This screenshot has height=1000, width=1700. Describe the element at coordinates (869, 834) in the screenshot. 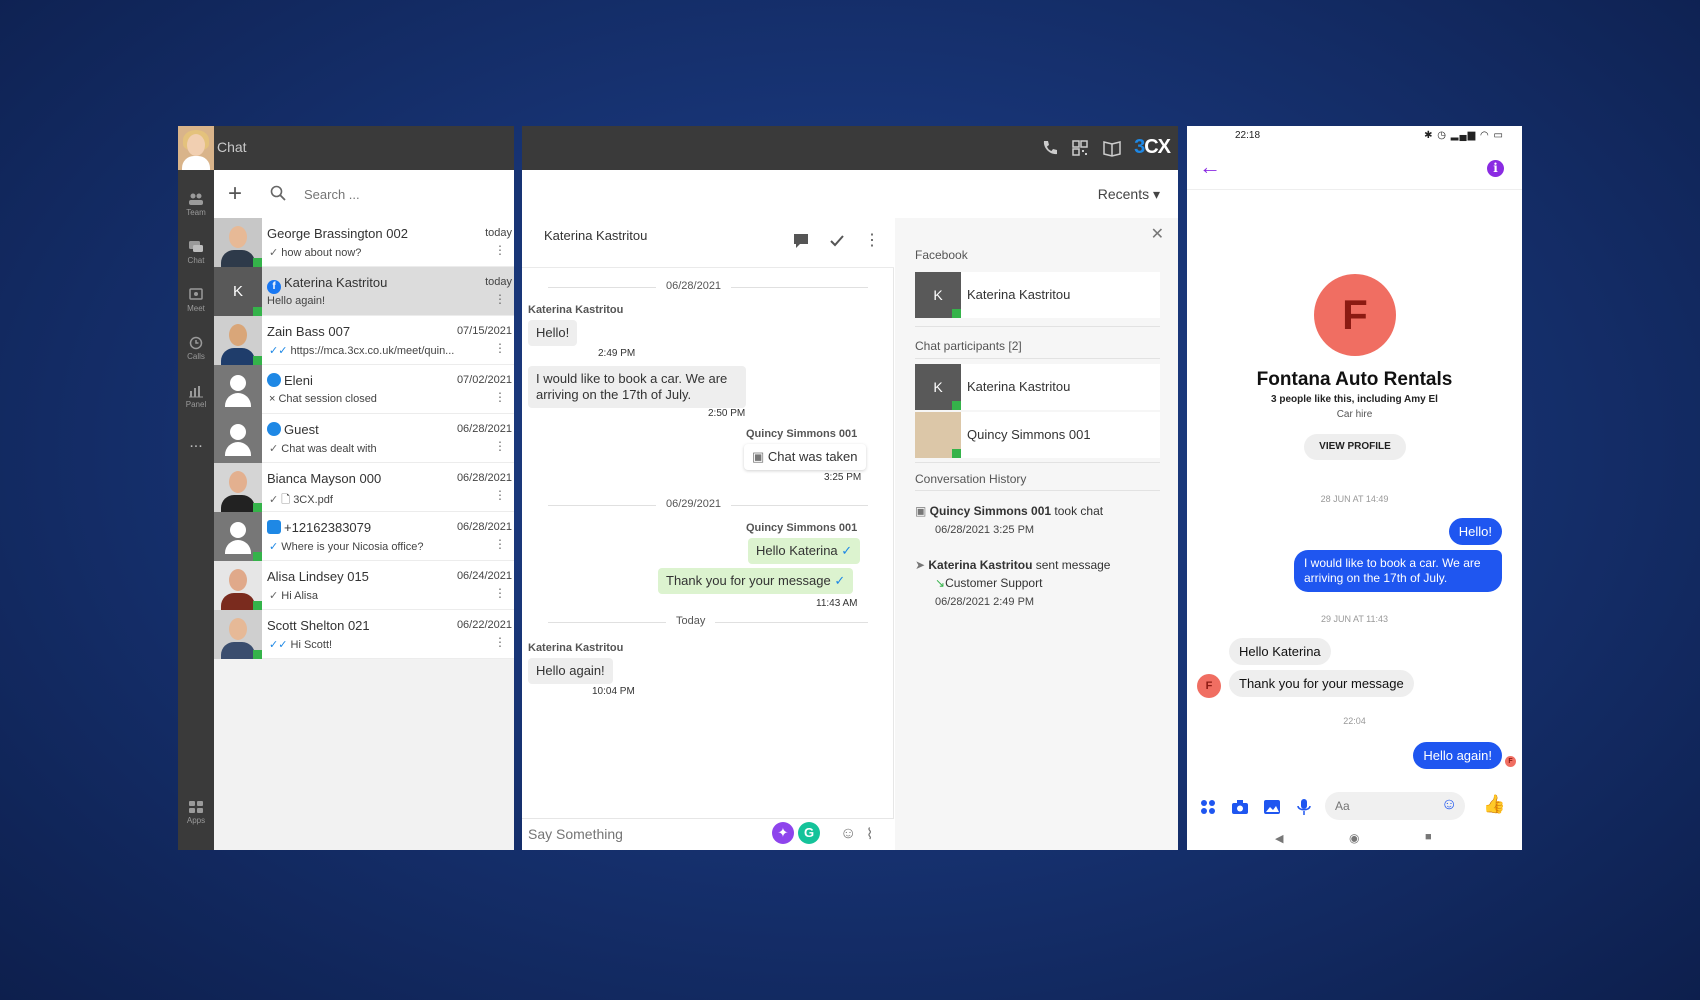

I see `attachment-icon: ⌇` at that location.